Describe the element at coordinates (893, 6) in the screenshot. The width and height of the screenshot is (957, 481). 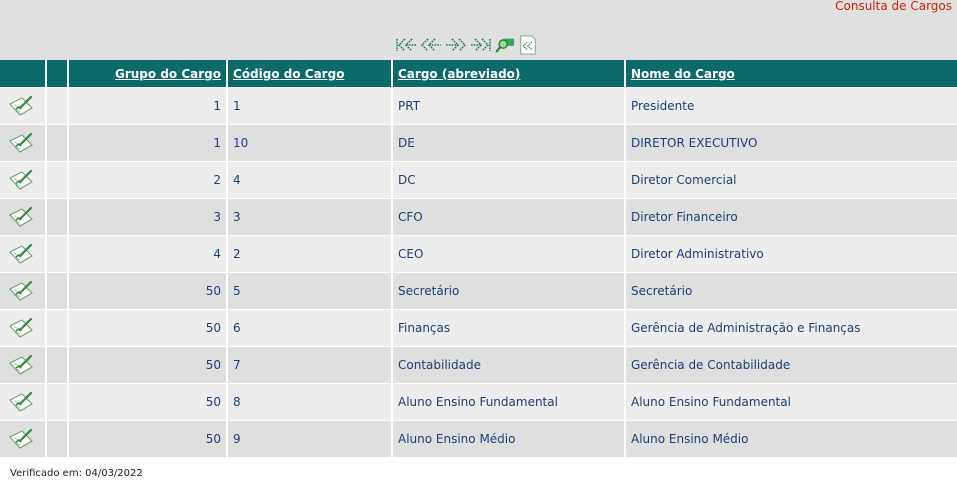
I see `page-title: Consulta de Cargos` at that location.